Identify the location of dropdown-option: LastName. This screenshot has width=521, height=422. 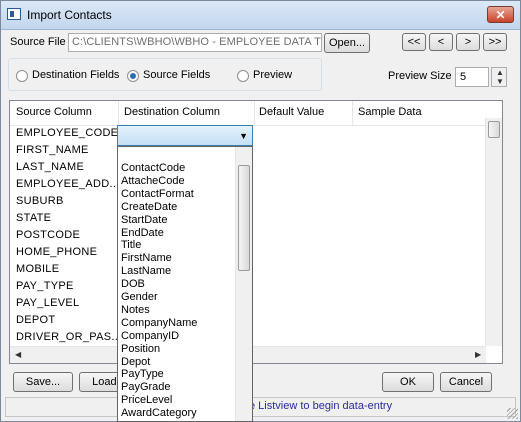
(146, 271).